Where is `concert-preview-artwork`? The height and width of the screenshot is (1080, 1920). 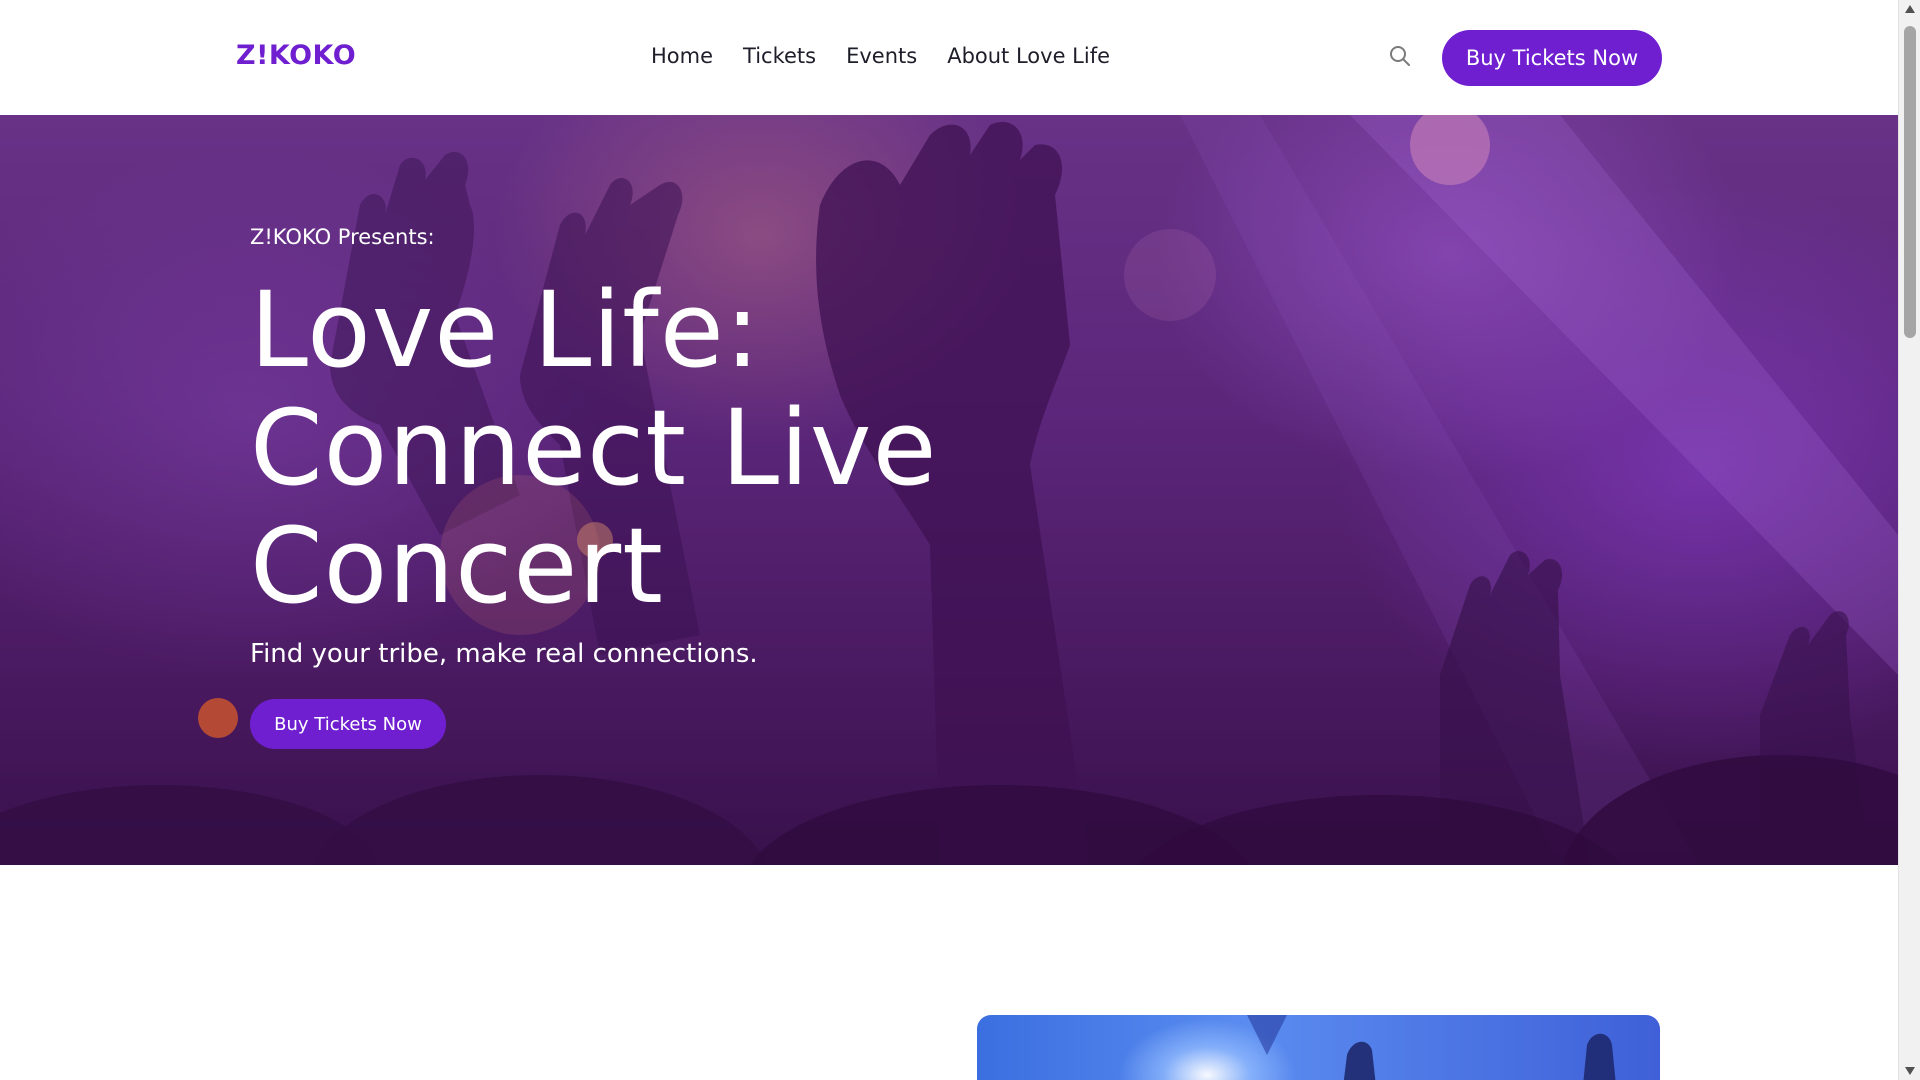
concert-preview-artwork is located at coordinates (1431, 1047).